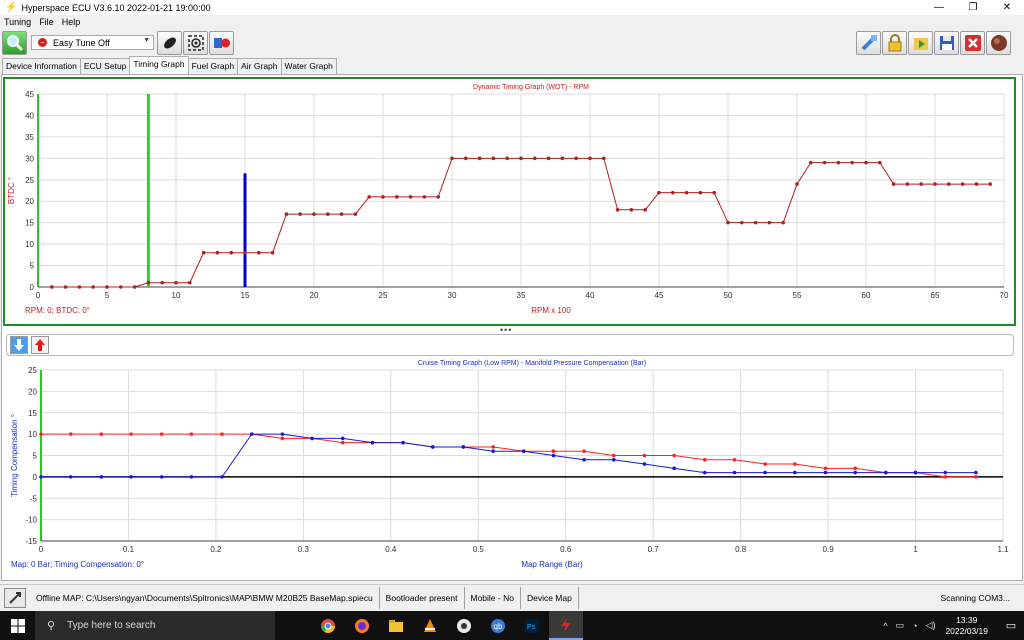  What do you see at coordinates (32, 287) in the screenshot?
I see `y-tick-label: 0` at bounding box center [32, 287].